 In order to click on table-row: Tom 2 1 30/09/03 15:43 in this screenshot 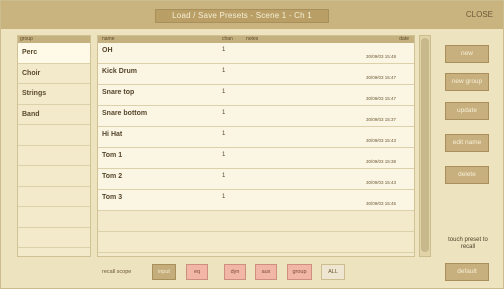, I will do `click(256, 179)`.